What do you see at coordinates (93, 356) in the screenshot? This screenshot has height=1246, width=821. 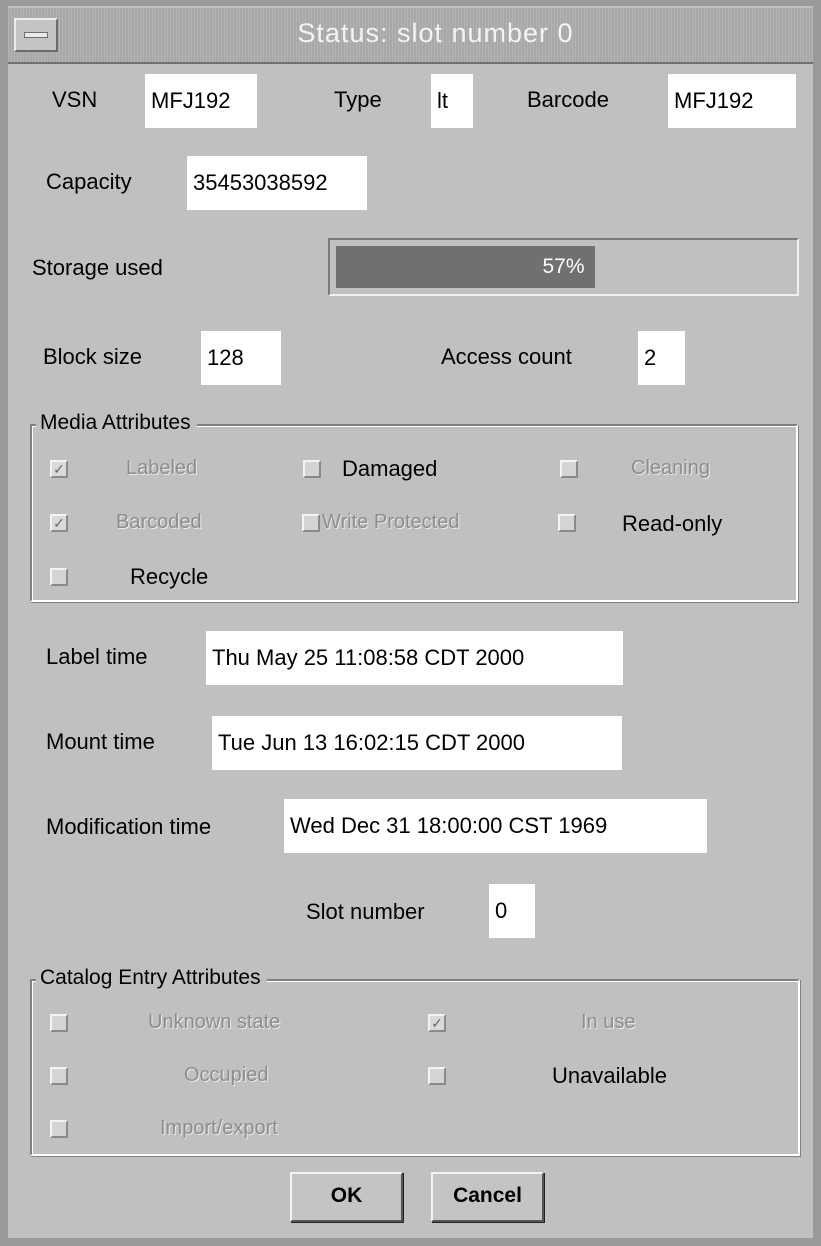 I see `block-size-label: Block size` at bounding box center [93, 356].